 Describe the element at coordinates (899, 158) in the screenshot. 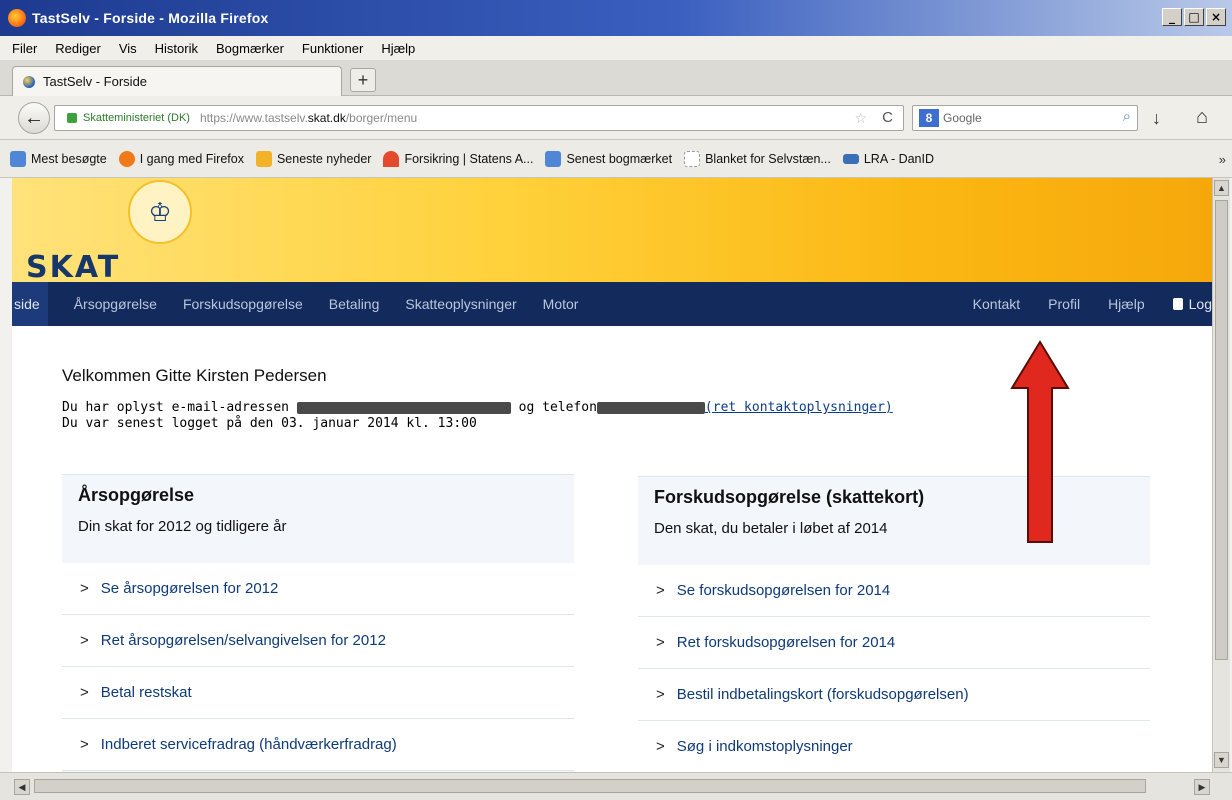

I see `bookmark-label: LRA - DanID` at that location.